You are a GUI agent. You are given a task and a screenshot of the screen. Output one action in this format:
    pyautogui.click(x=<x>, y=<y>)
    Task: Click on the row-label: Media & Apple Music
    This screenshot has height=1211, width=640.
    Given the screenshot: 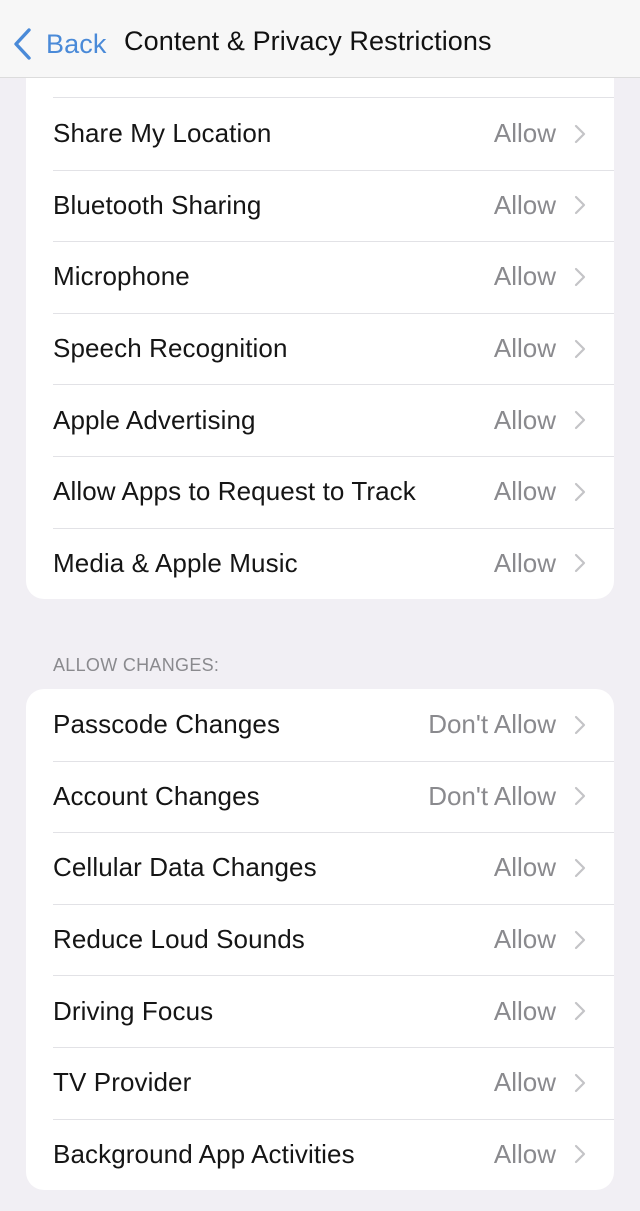 What is the action you would take?
    pyautogui.click(x=175, y=562)
    